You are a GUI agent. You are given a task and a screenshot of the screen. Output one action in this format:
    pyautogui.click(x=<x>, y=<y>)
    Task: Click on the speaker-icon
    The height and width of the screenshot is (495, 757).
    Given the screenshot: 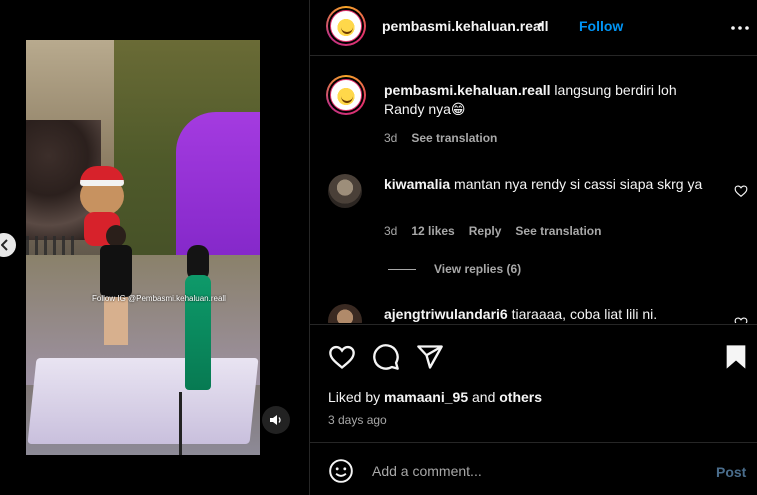 What is the action you would take?
    pyautogui.click(x=275, y=420)
    